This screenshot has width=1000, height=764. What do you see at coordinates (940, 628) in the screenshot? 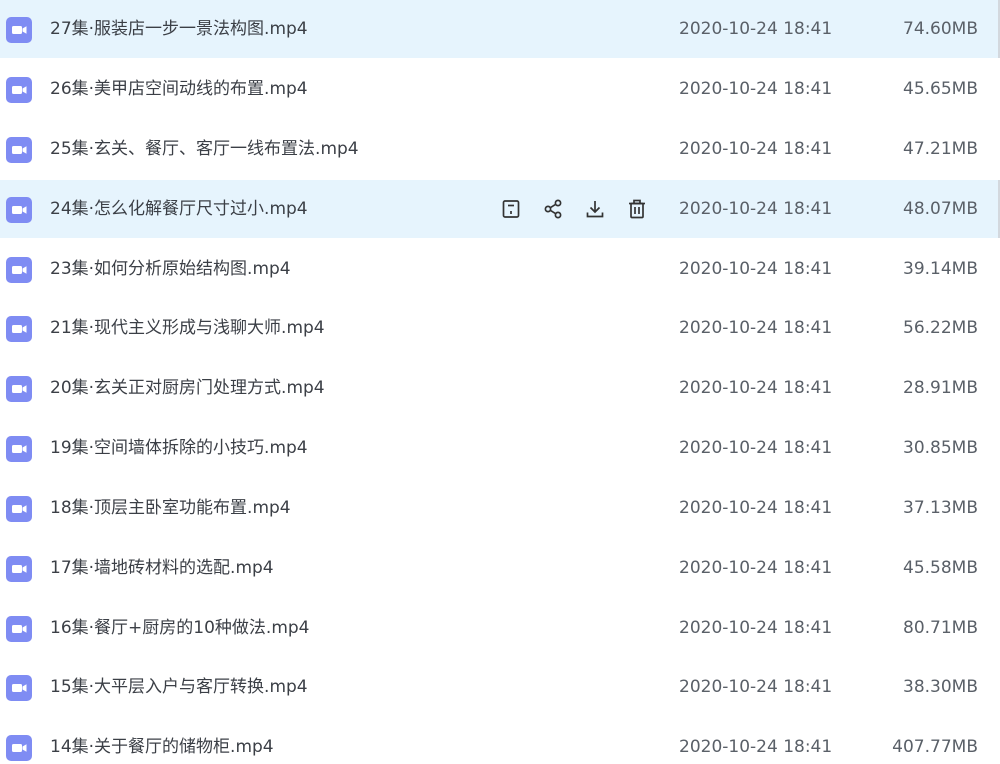
I see `file-size: 80.71MB` at bounding box center [940, 628].